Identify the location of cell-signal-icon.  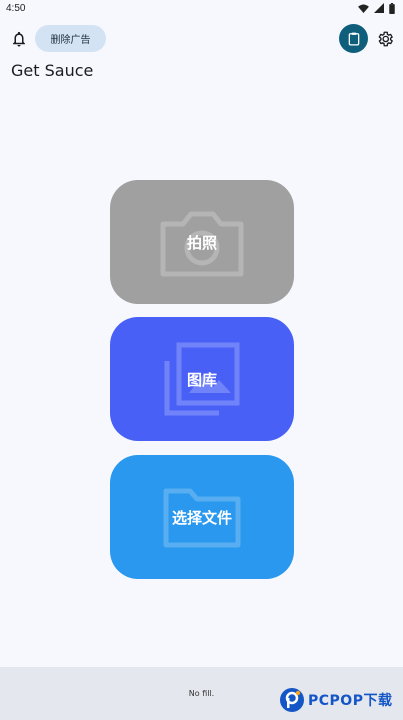
(379, 8).